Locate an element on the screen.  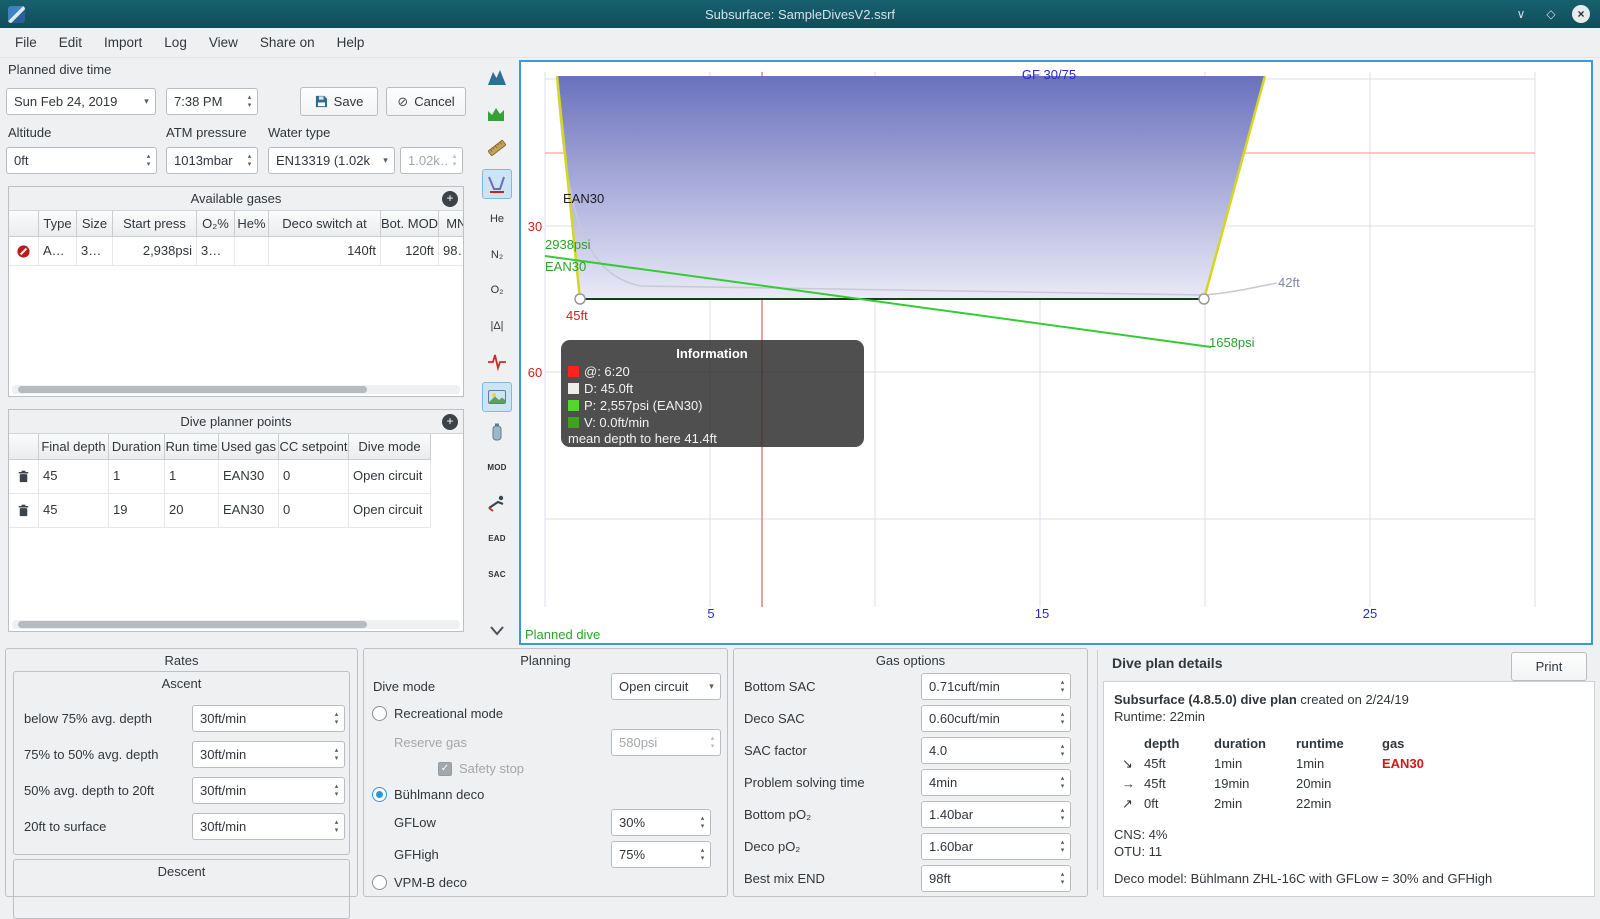
sac-factor-spinner: 4.0 ▴ ▾ is located at coordinates (996, 750).